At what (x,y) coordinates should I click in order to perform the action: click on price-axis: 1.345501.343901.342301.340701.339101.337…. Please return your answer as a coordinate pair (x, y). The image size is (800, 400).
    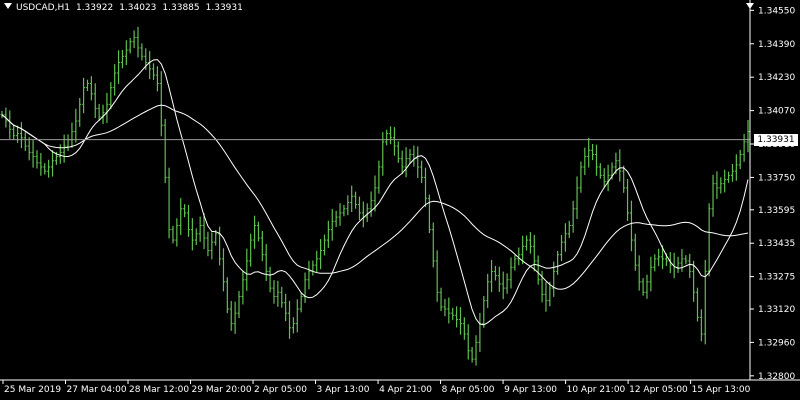
    Looking at the image, I should click on (776, 193).